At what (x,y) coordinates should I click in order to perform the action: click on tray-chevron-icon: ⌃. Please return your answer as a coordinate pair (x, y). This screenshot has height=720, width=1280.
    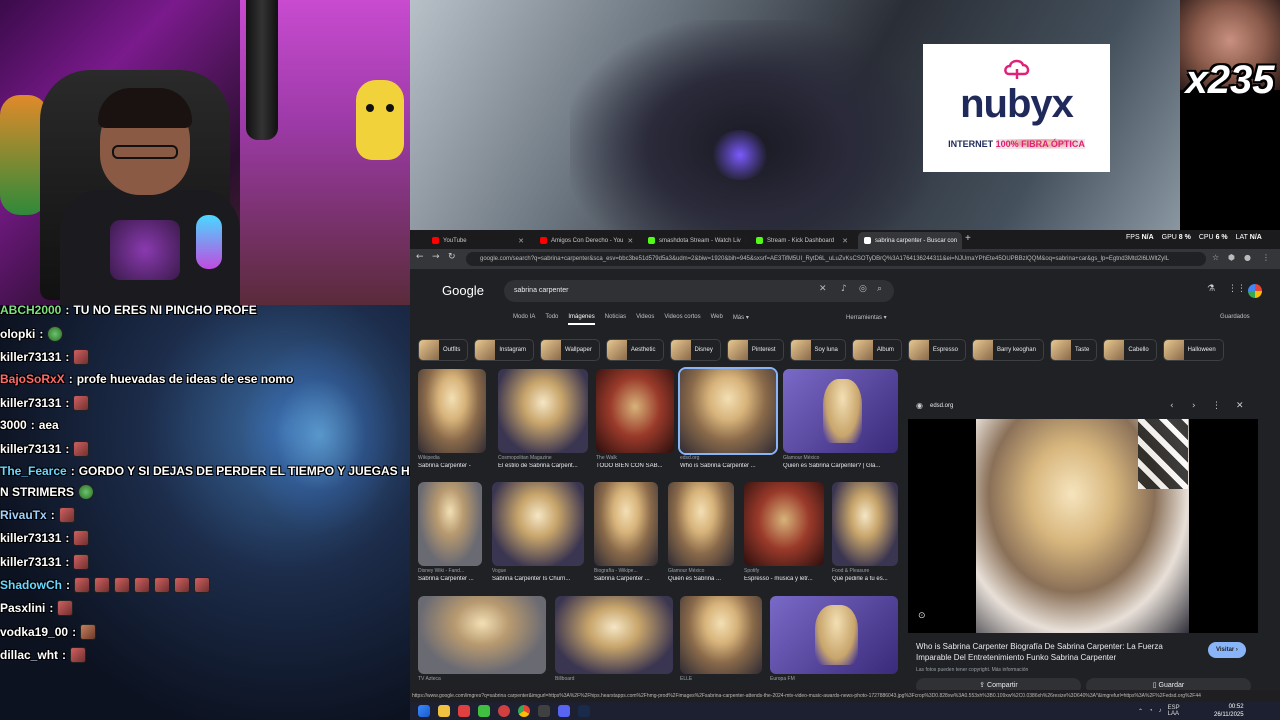
    Looking at the image, I should click on (1140, 711).